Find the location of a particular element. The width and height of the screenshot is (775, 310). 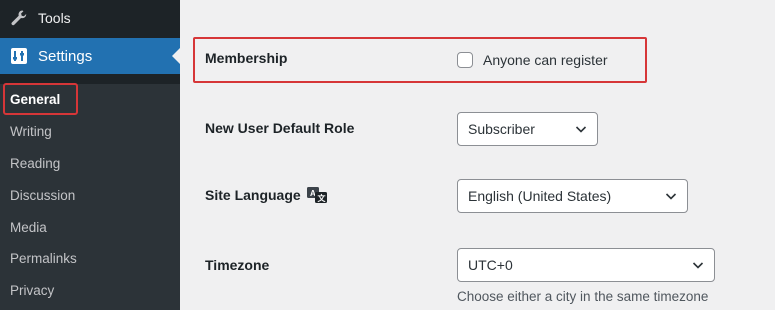

default-role-select: Subscriber is located at coordinates (527, 129).